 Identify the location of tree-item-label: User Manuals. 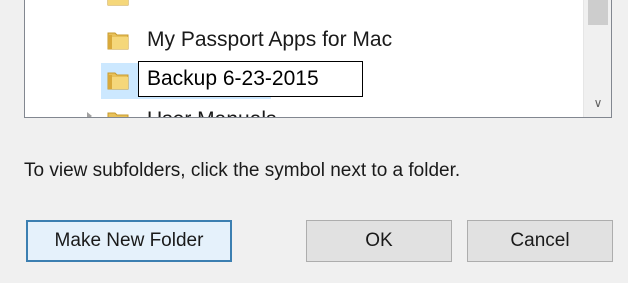
(212, 112).